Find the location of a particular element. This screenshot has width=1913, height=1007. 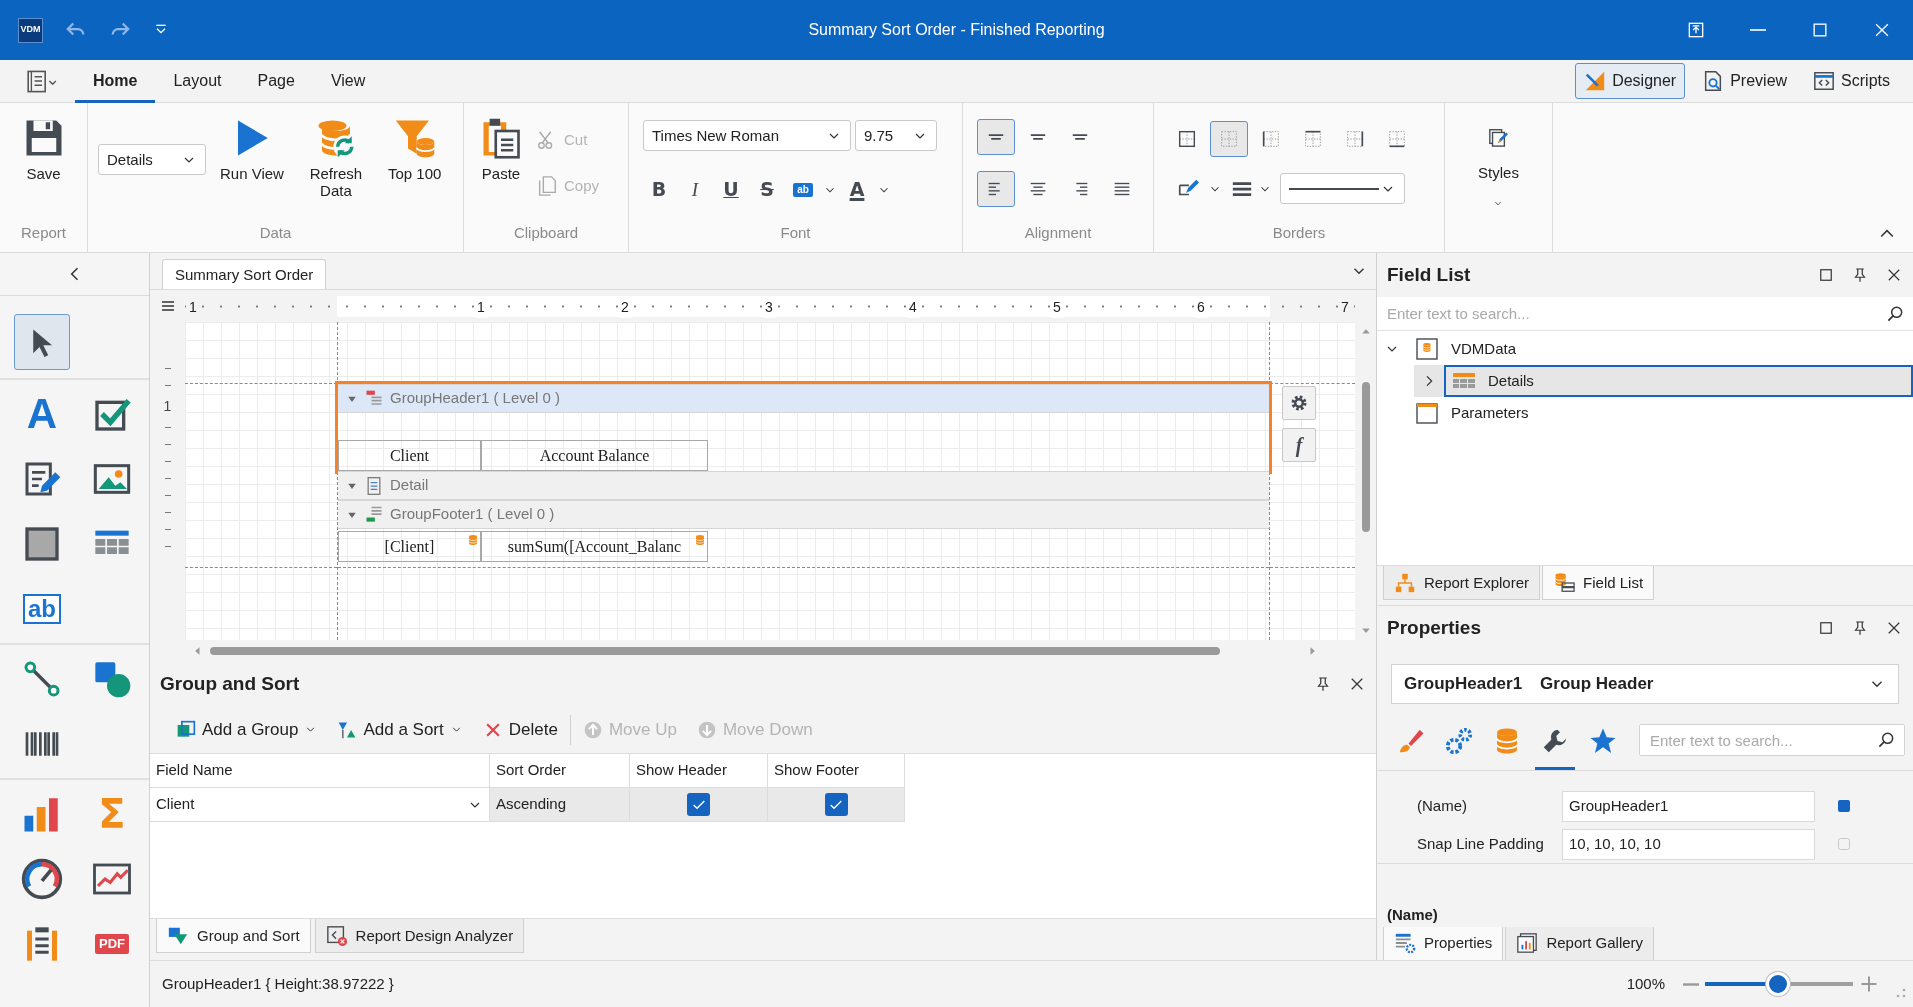

delete-button: Delete is located at coordinates (520, 729).